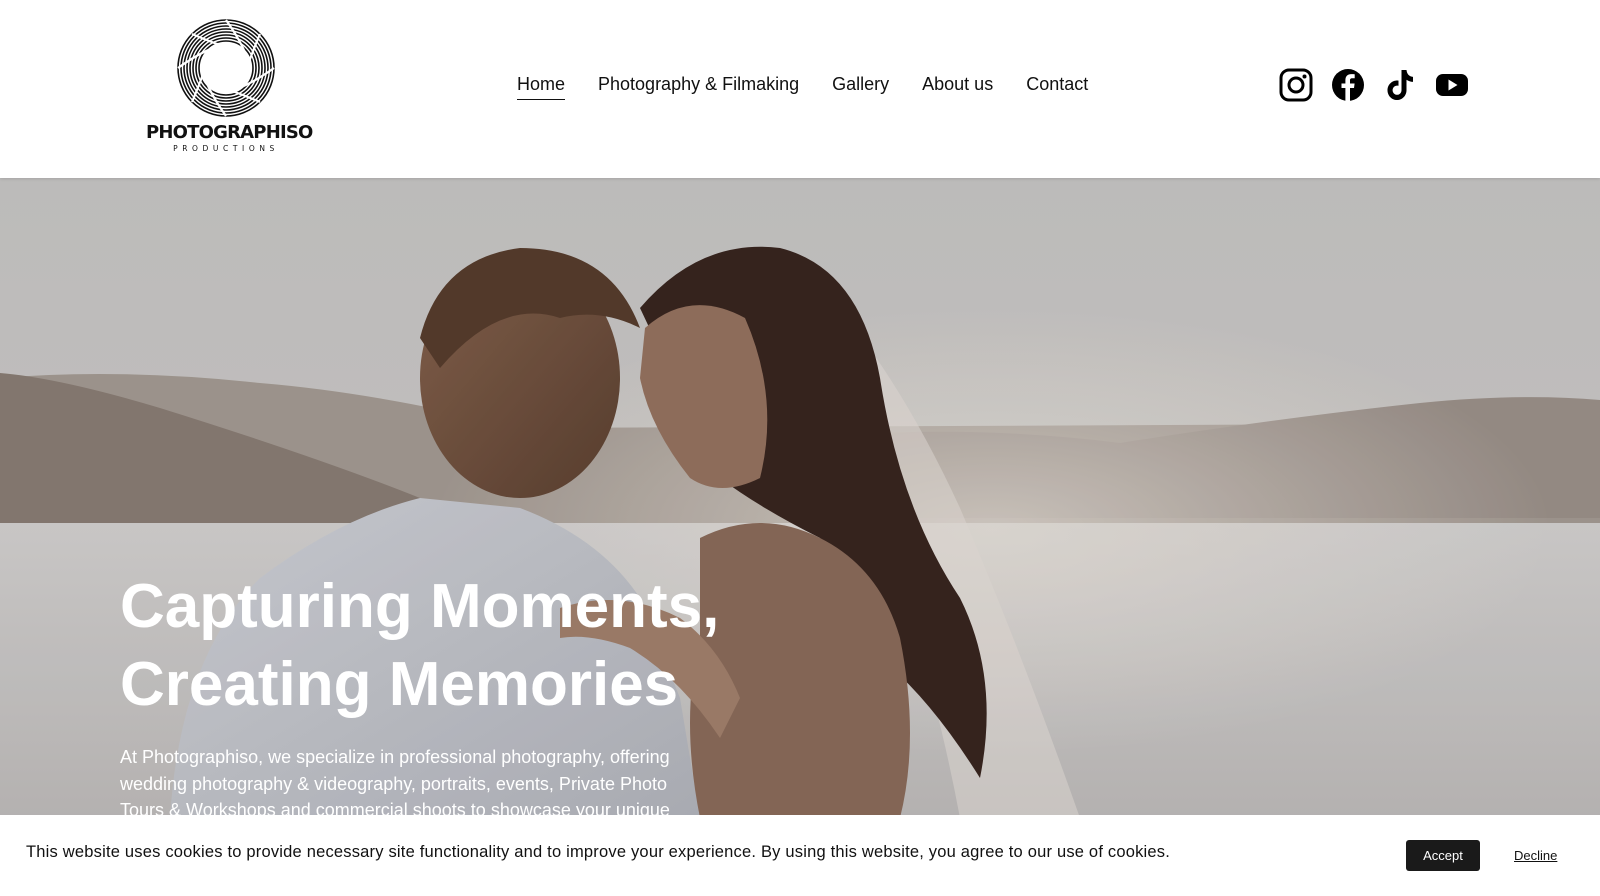  I want to click on tiktok-icon, so click(1400, 85).